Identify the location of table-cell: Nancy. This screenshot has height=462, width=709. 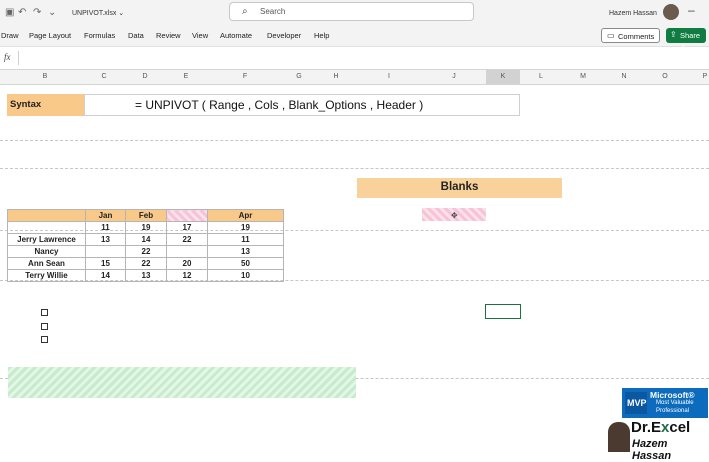
(46, 251).